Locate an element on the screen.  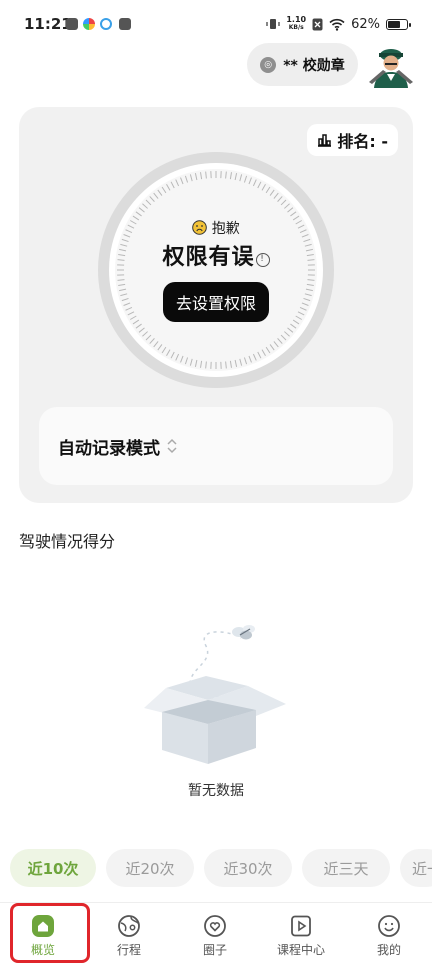
sorry-text: 抱歉 is located at coordinates (225, 229).